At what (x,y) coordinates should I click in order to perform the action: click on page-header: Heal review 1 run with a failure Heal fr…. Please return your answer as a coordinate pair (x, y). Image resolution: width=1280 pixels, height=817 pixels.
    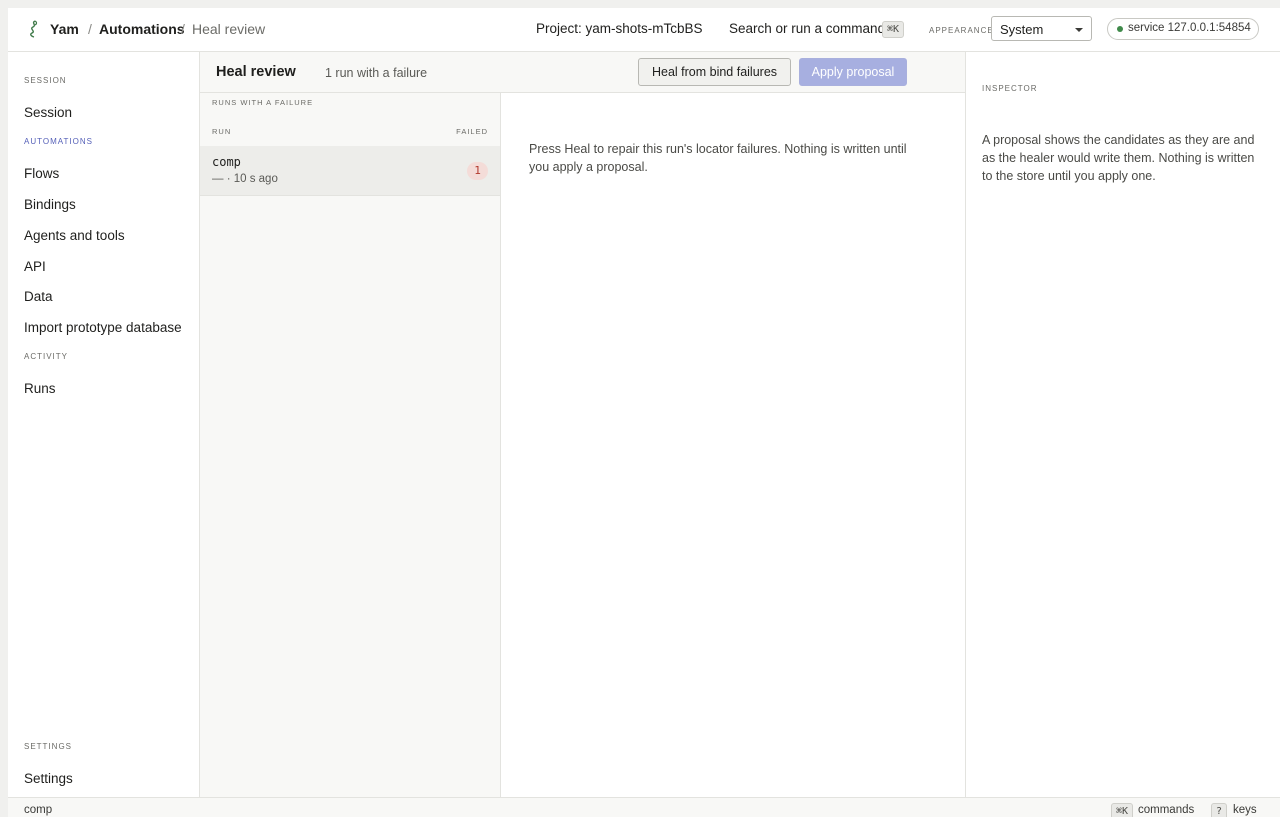
    Looking at the image, I should click on (582, 72).